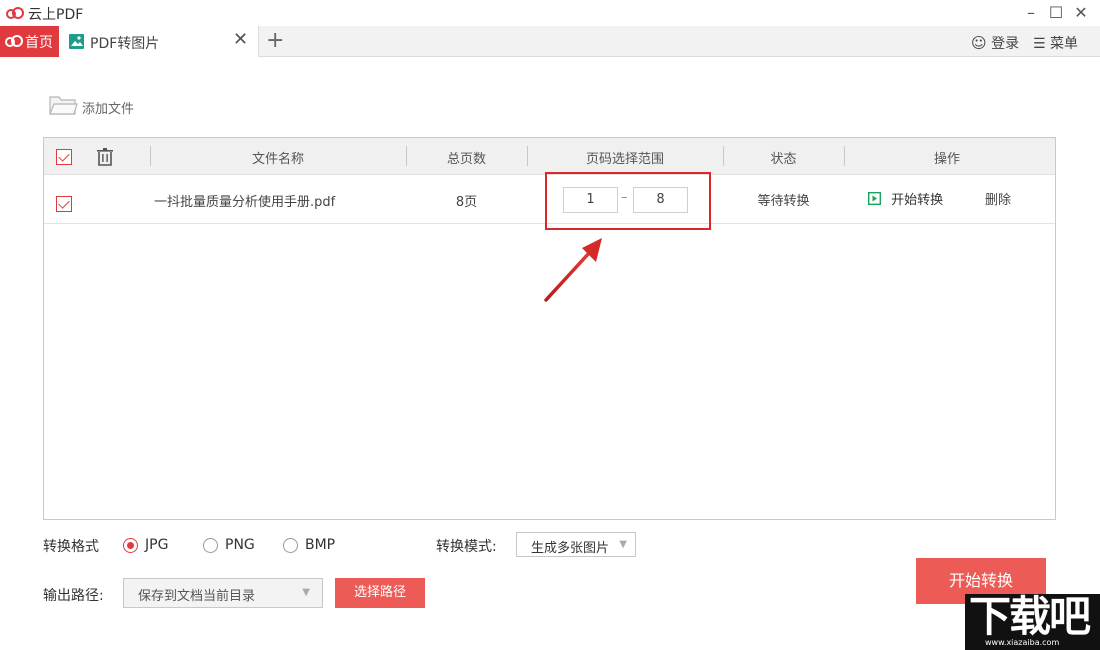 Image resolution: width=1100 pixels, height=650 pixels. What do you see at coordinates (290, 545) in the screenshot?
I see `radio-bmp-circle` at bounding box center [290, 545].